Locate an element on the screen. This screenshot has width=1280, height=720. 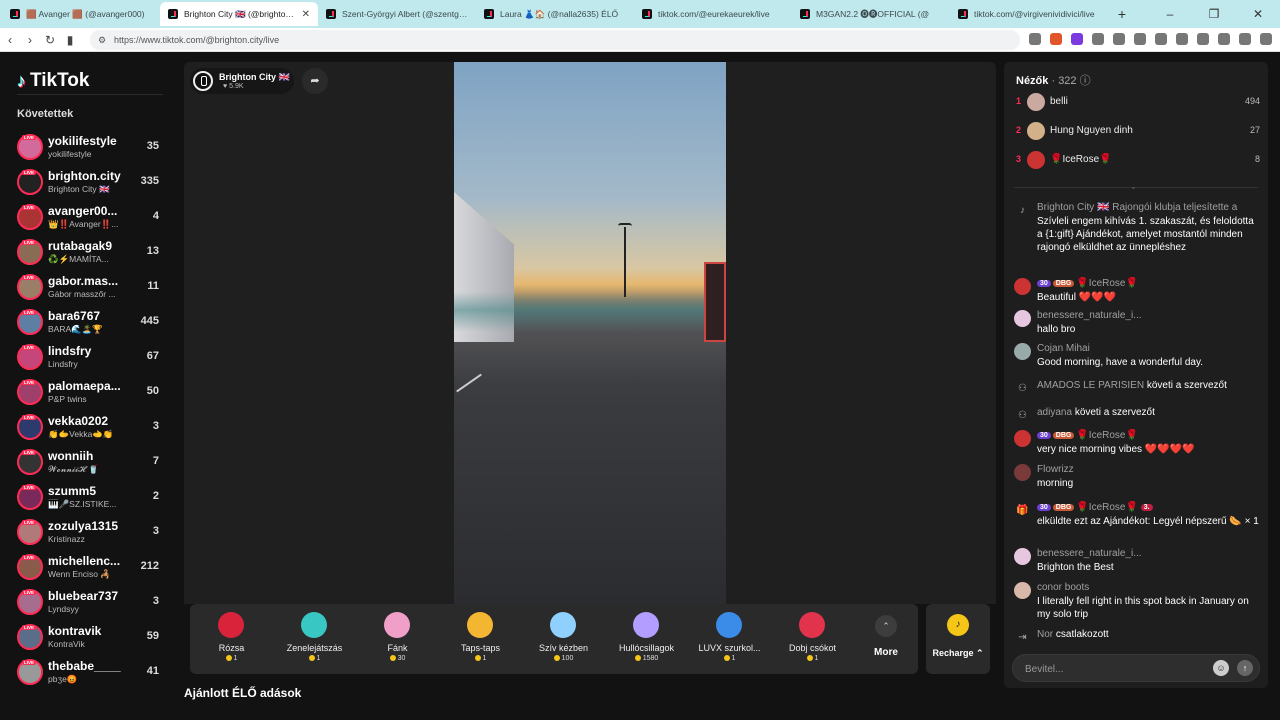
sidebar-user-item: LIVE kontravik KontraVik 59 is located at coordinates (90, 637).